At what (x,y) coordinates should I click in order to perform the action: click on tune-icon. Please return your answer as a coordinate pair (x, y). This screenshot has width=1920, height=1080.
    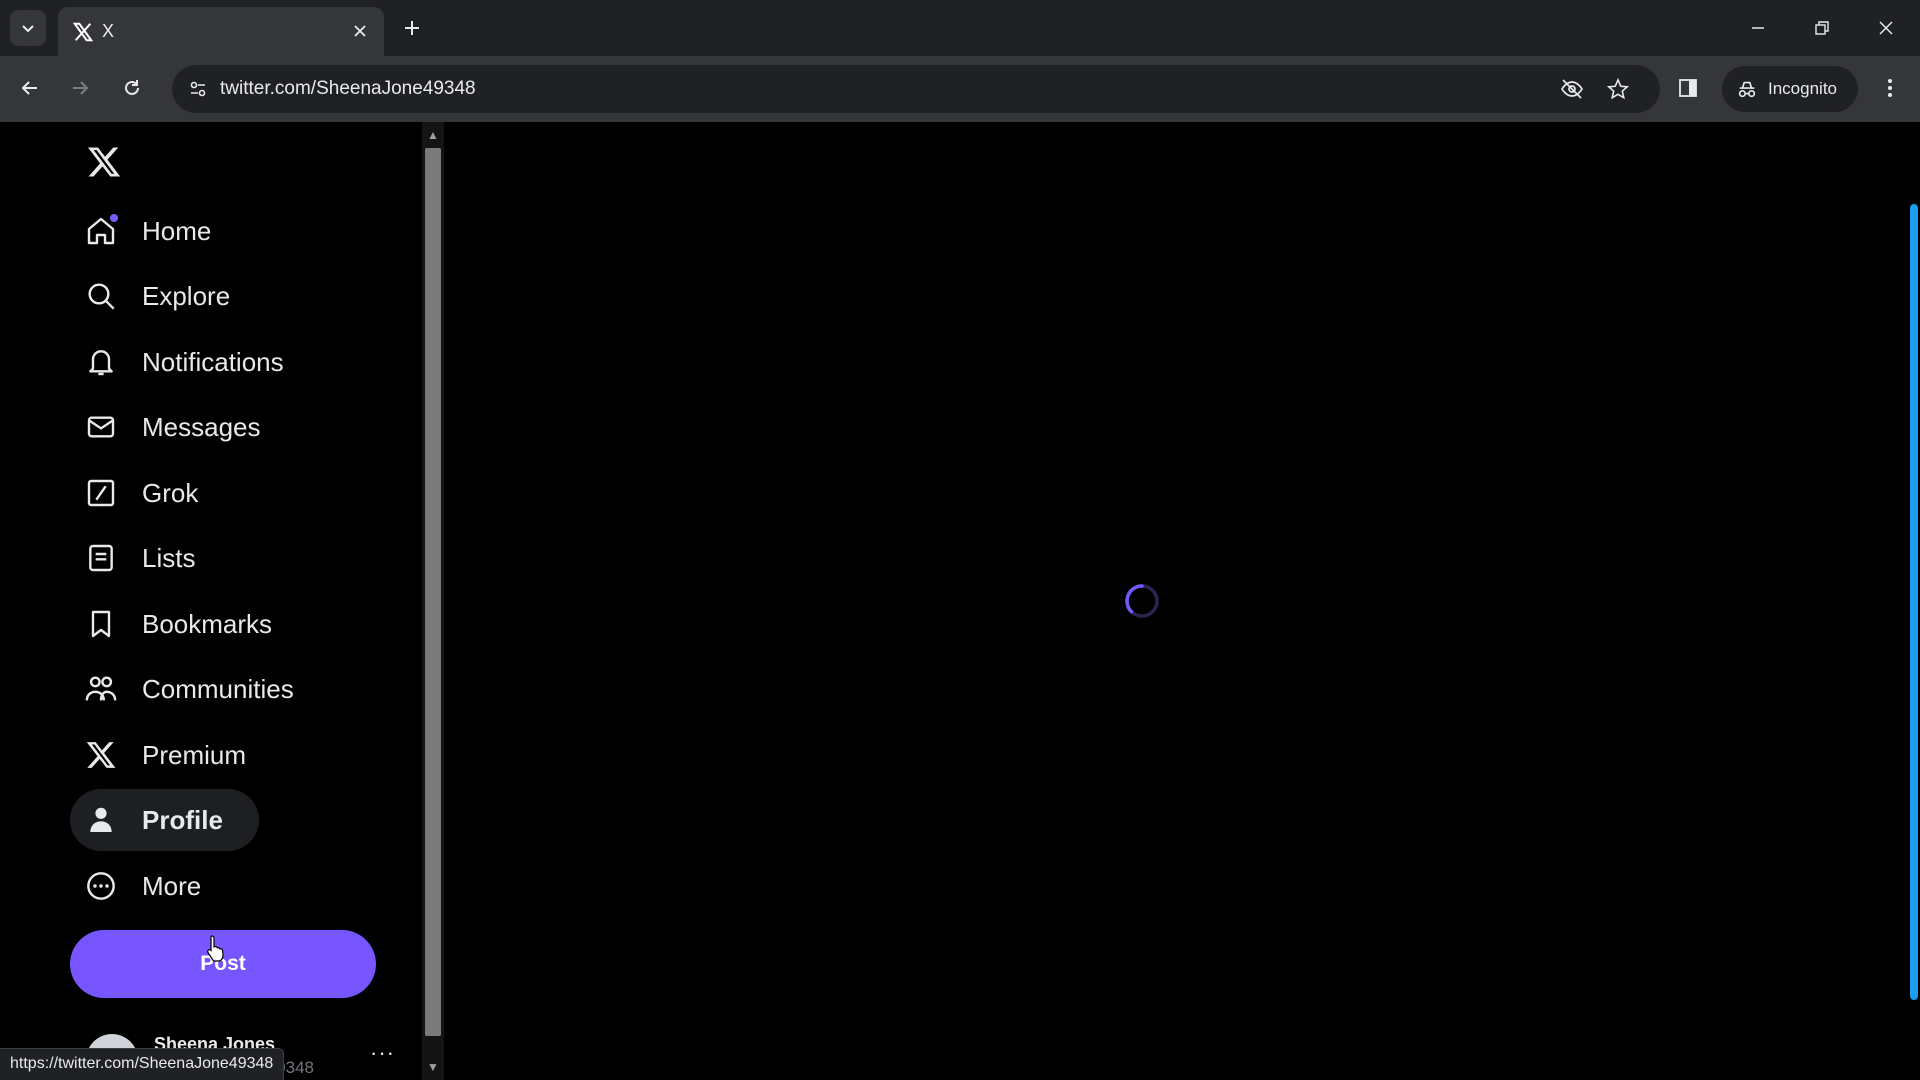
    Looking at the image, I should click on (198, 89).